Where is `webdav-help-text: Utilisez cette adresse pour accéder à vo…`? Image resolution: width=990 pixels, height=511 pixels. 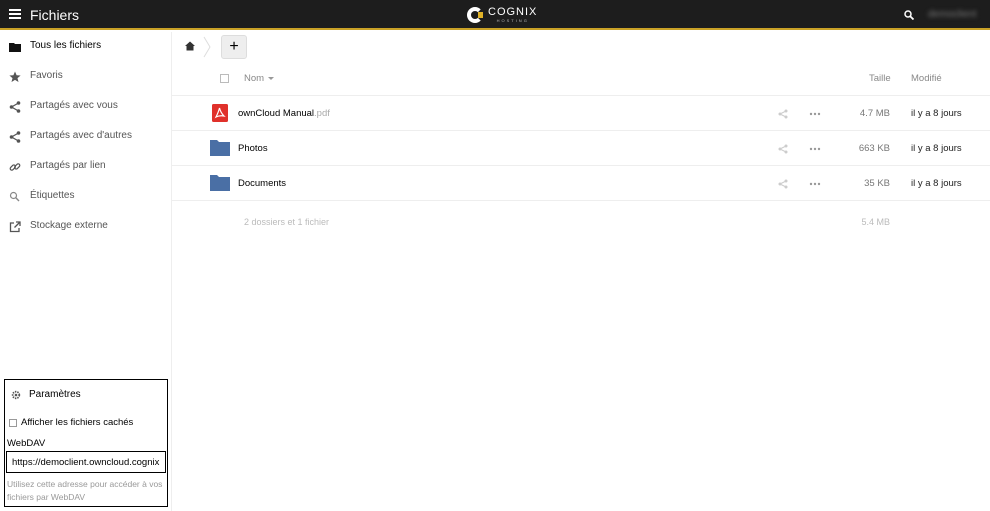
webdav-help-text: Utilisez cette adresse pour accéder à vo… is located at coordinates (85, 490).